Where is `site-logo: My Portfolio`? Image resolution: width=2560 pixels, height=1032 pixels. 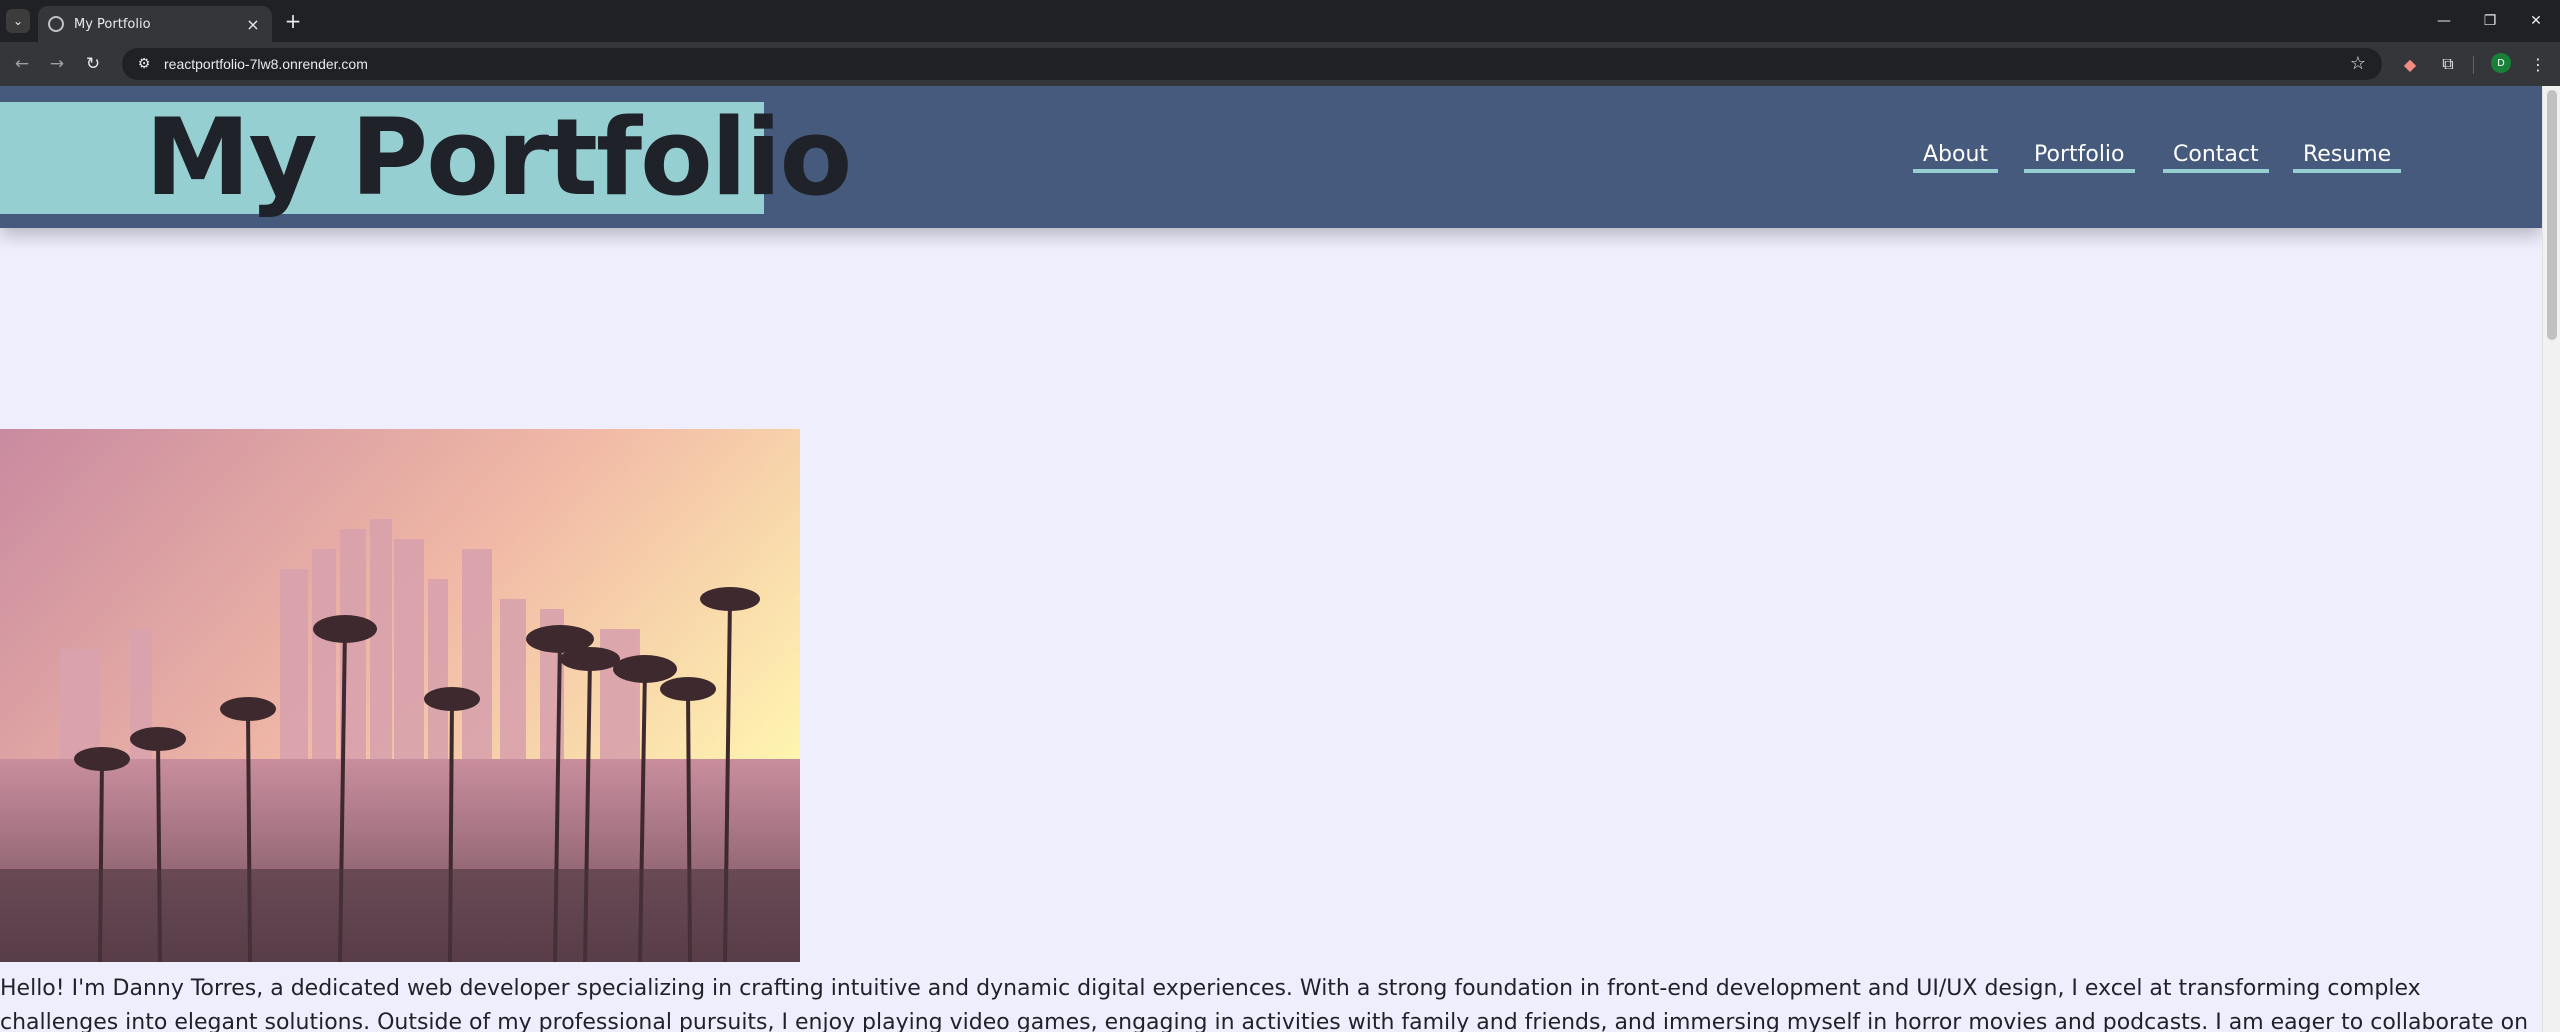
site-logo: My Portfolio is located at coordinates (498, 157).